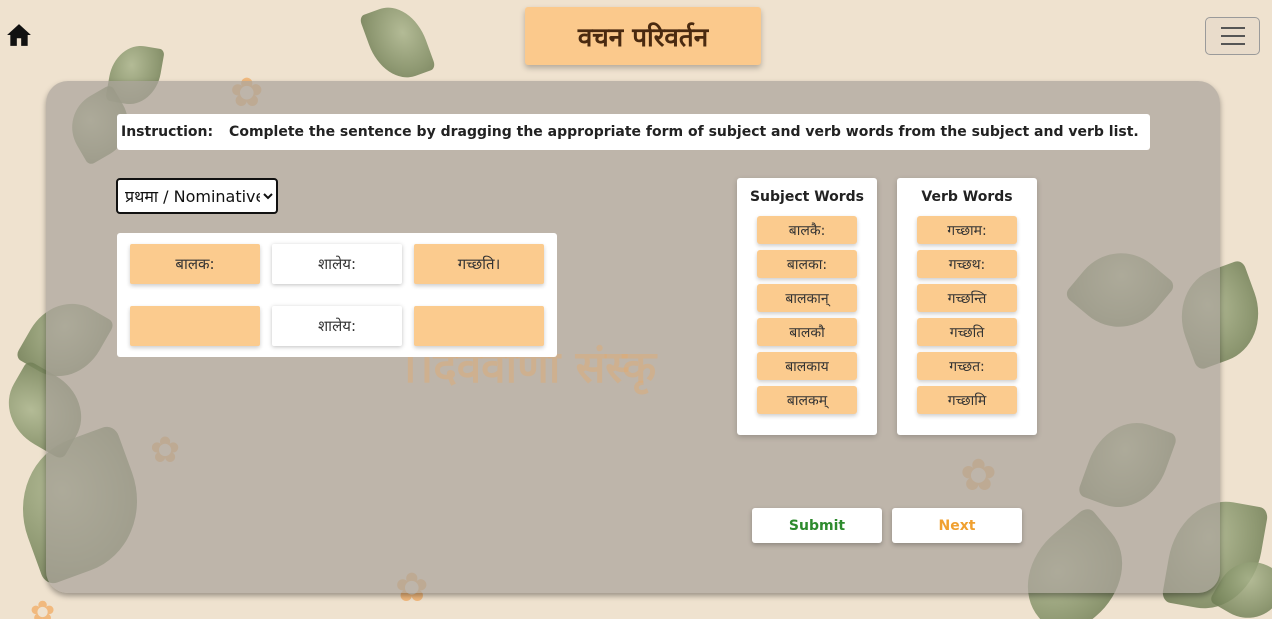 This screenshot has height=619, width=1272. I want to click on verb-words-heading: Verb Words, so click(967, 197).